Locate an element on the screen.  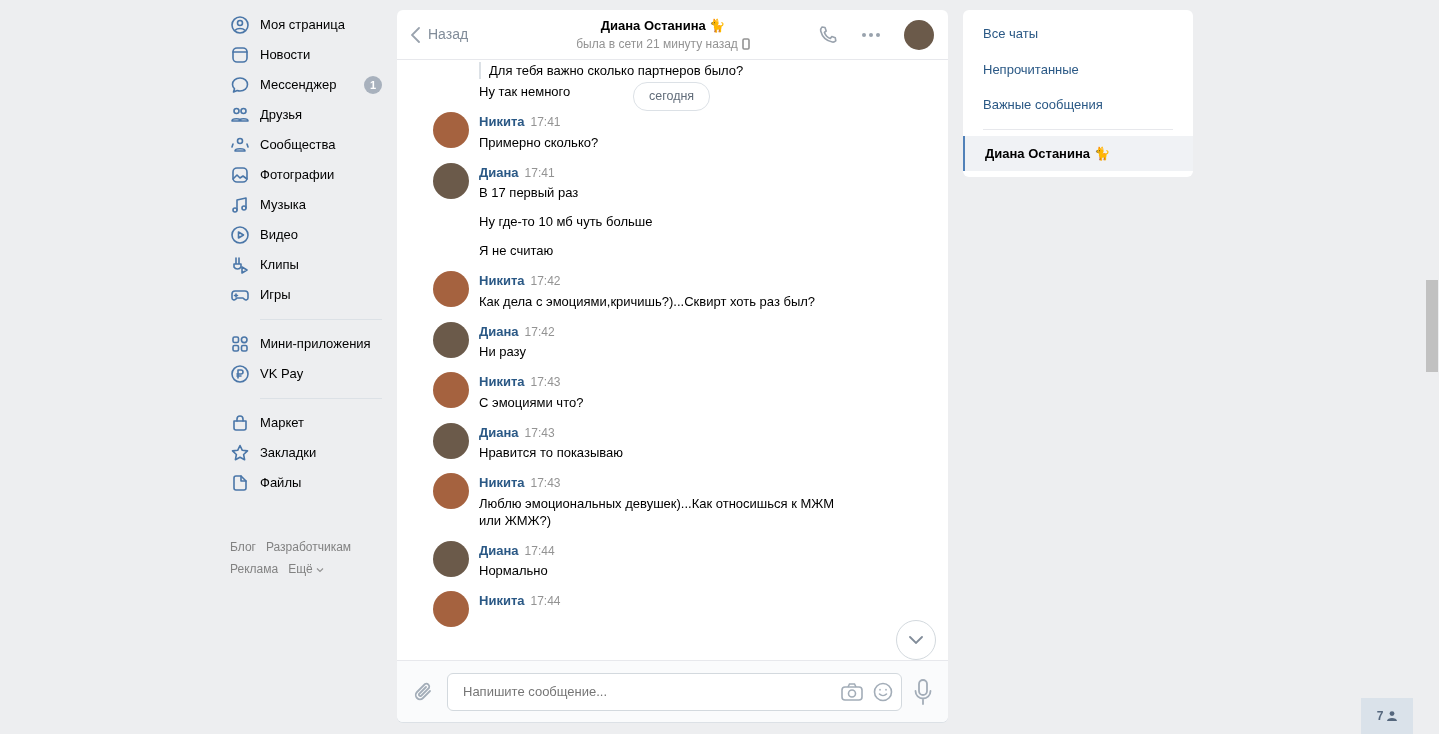
chat-bubble-icon is located at coordinates (240, 85).